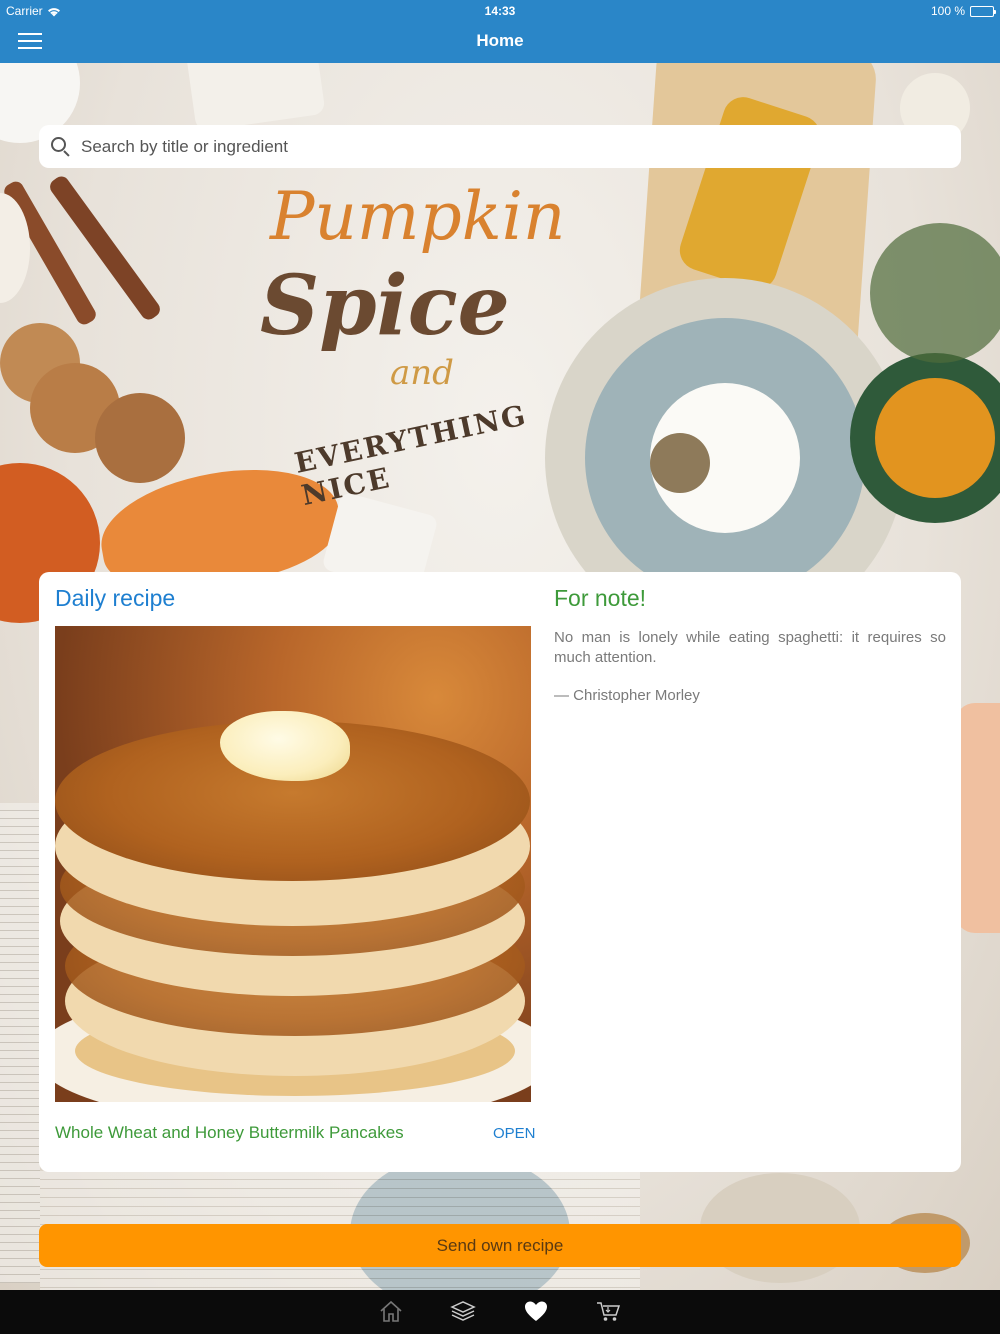  I want to click on rosemary-image, so click(935, 293).